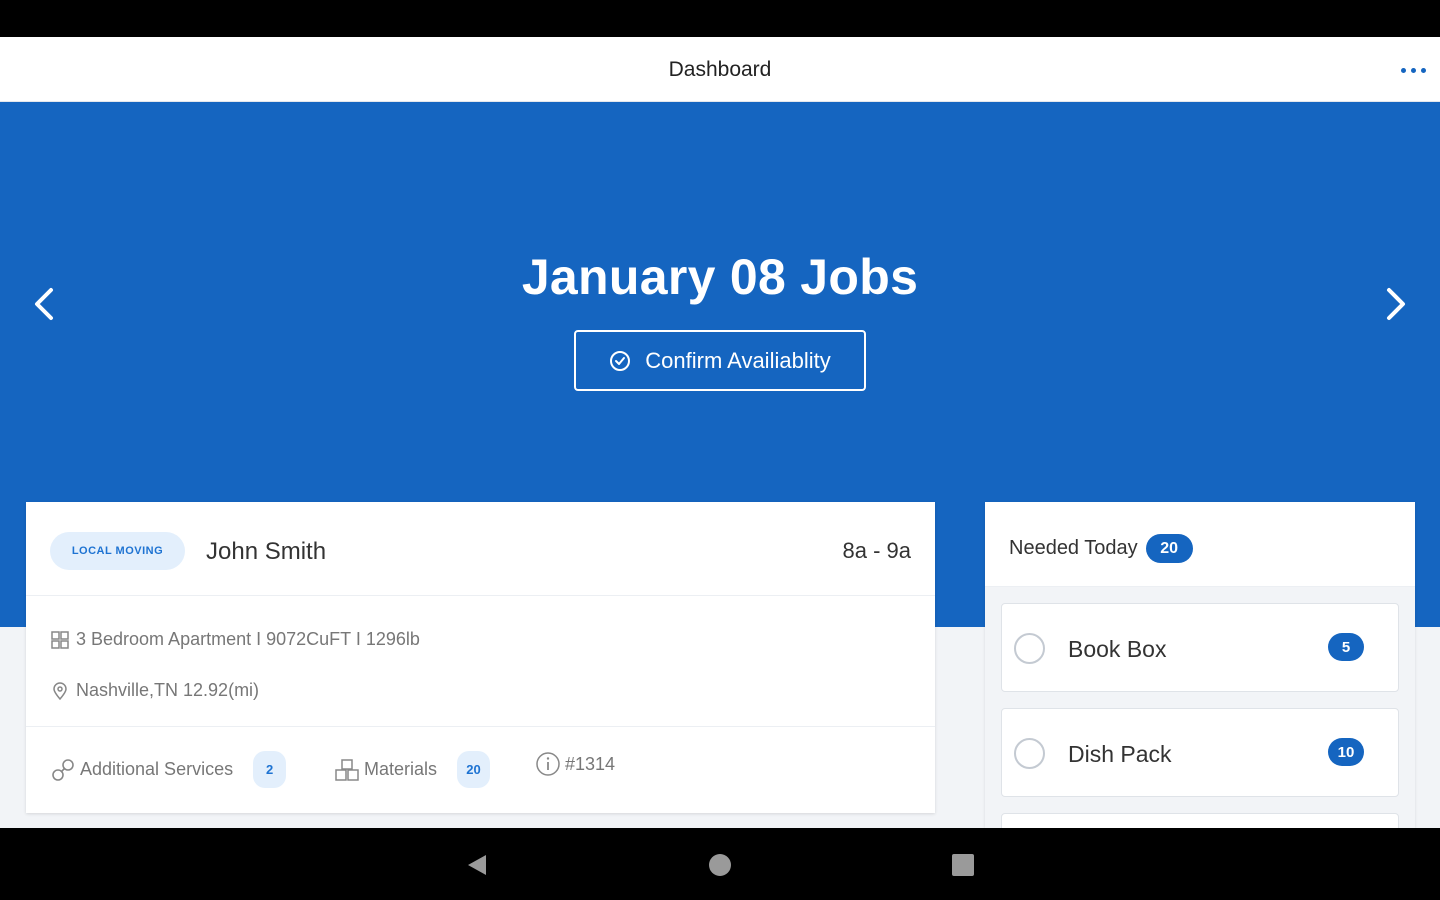 Image resolution: width=1440 pixels, height=900 pixels. I want to click on needed-today-title-row: Needed Today 20, so click(1101, 548).